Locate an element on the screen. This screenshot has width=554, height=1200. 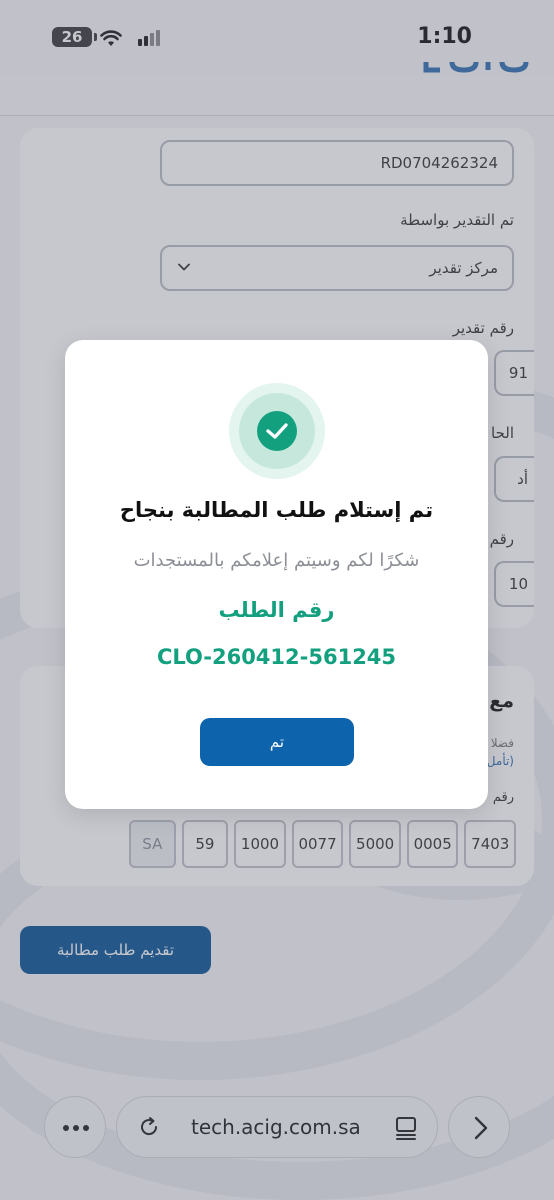
checkmark-icon is located at coordinates (277, 431).